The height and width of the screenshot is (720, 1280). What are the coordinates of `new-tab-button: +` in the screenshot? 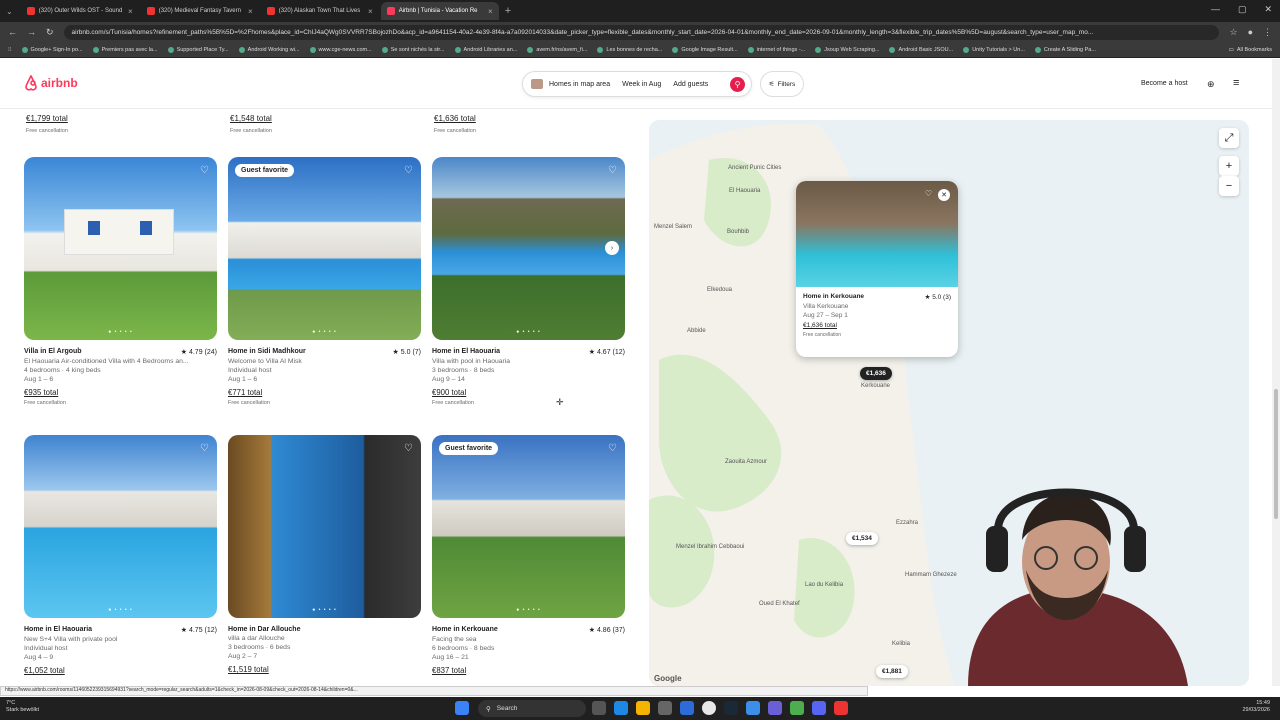 It's located at (508, 11).